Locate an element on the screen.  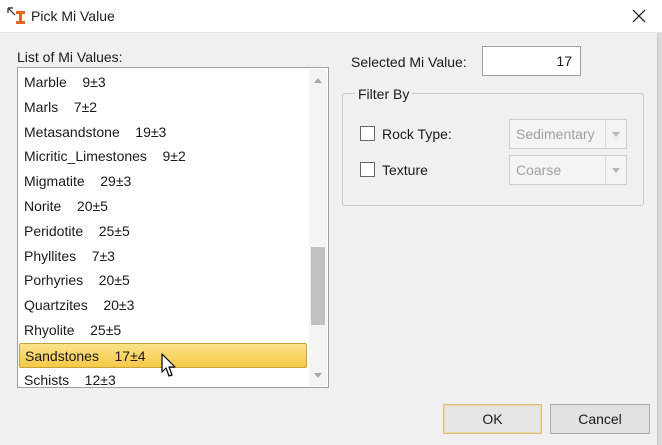
rock-type-checkbox is located at coordinates (367, 133).